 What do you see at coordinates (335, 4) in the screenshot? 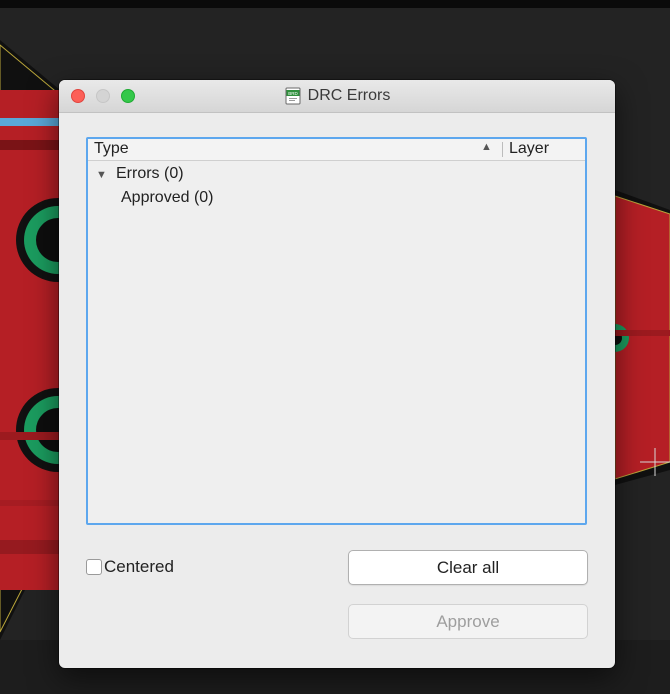
I see `top-strip` at bounding box center [335, 4].